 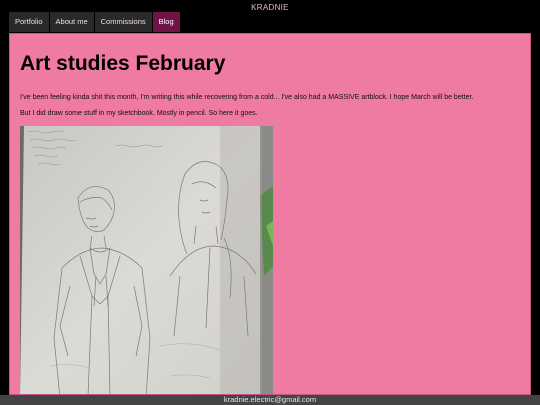 I want to click on nav-item-about-me: About me, so click(x=71, y=22).